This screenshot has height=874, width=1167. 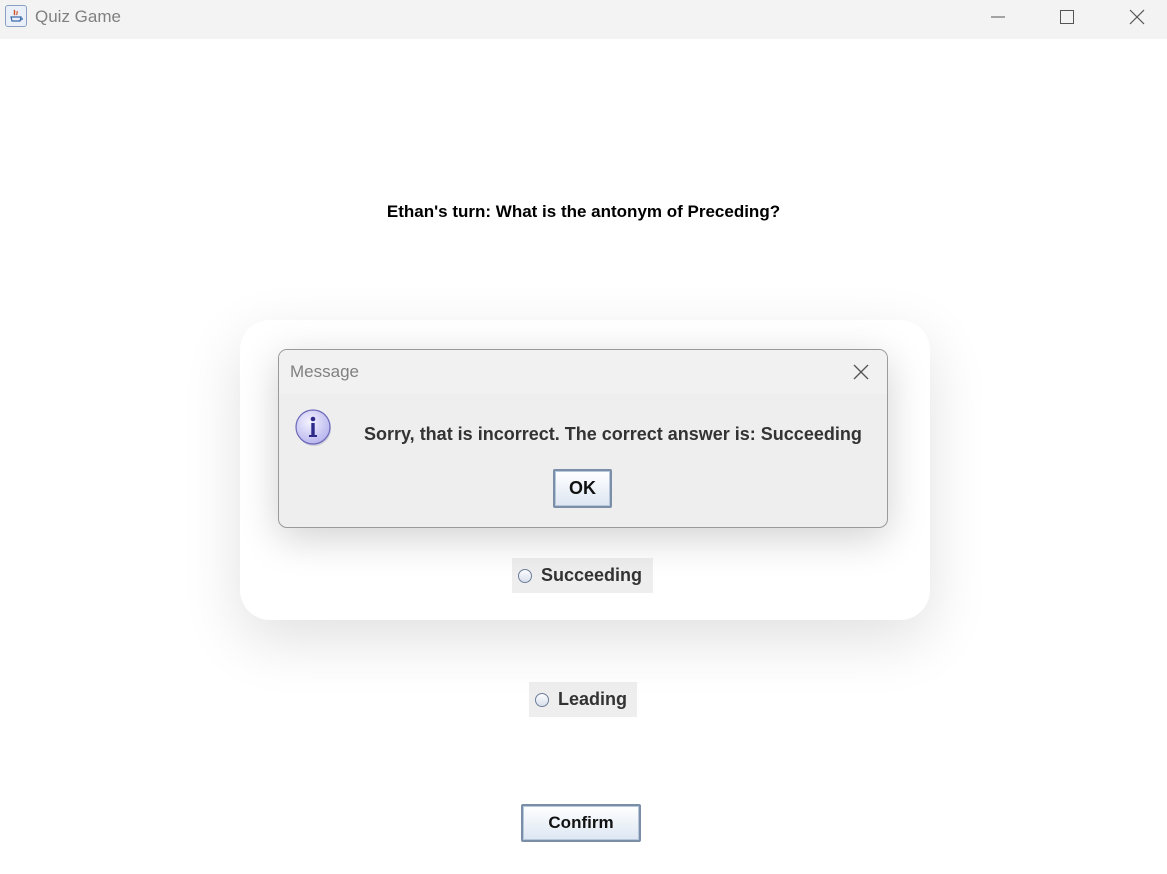 I want to click on close-button, so click(x=1137, y=17).